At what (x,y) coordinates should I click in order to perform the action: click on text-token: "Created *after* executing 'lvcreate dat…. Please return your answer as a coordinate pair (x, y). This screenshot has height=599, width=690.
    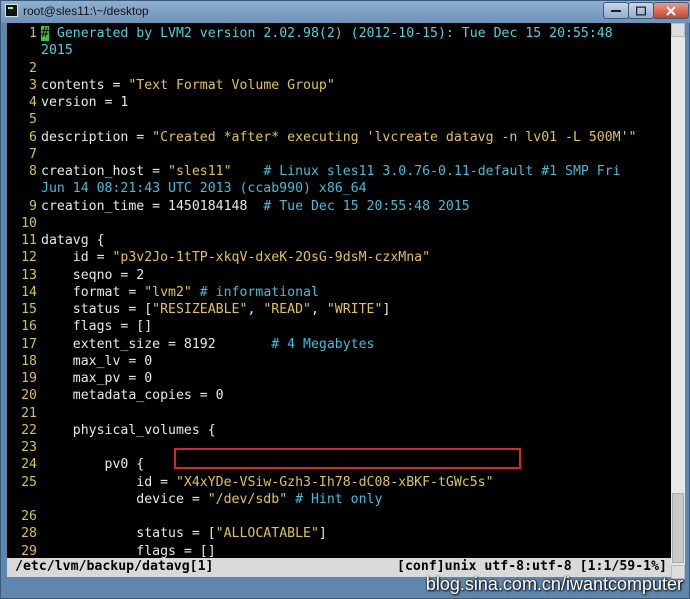
    Looking at the image, I should click on (394, 137).